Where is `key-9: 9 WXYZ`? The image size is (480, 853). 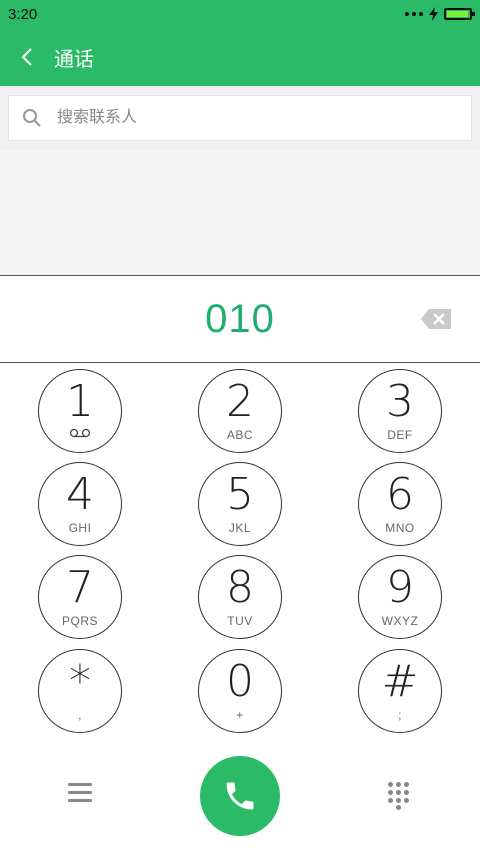
key-9: 9 WXYZ is located at coordinates (400, 597).